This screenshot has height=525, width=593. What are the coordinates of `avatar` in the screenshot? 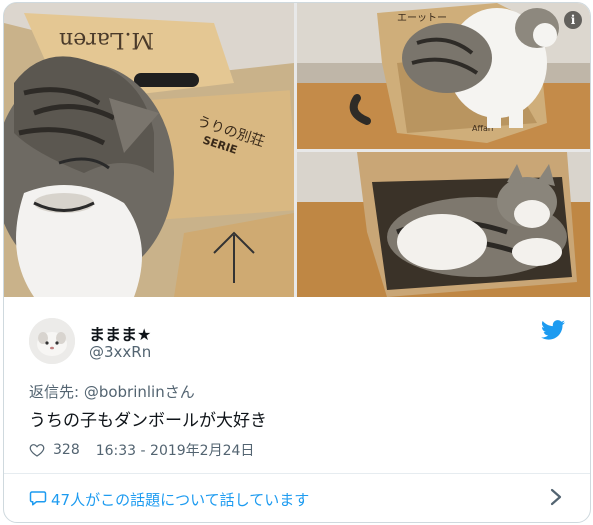 It's located at (52, 341).